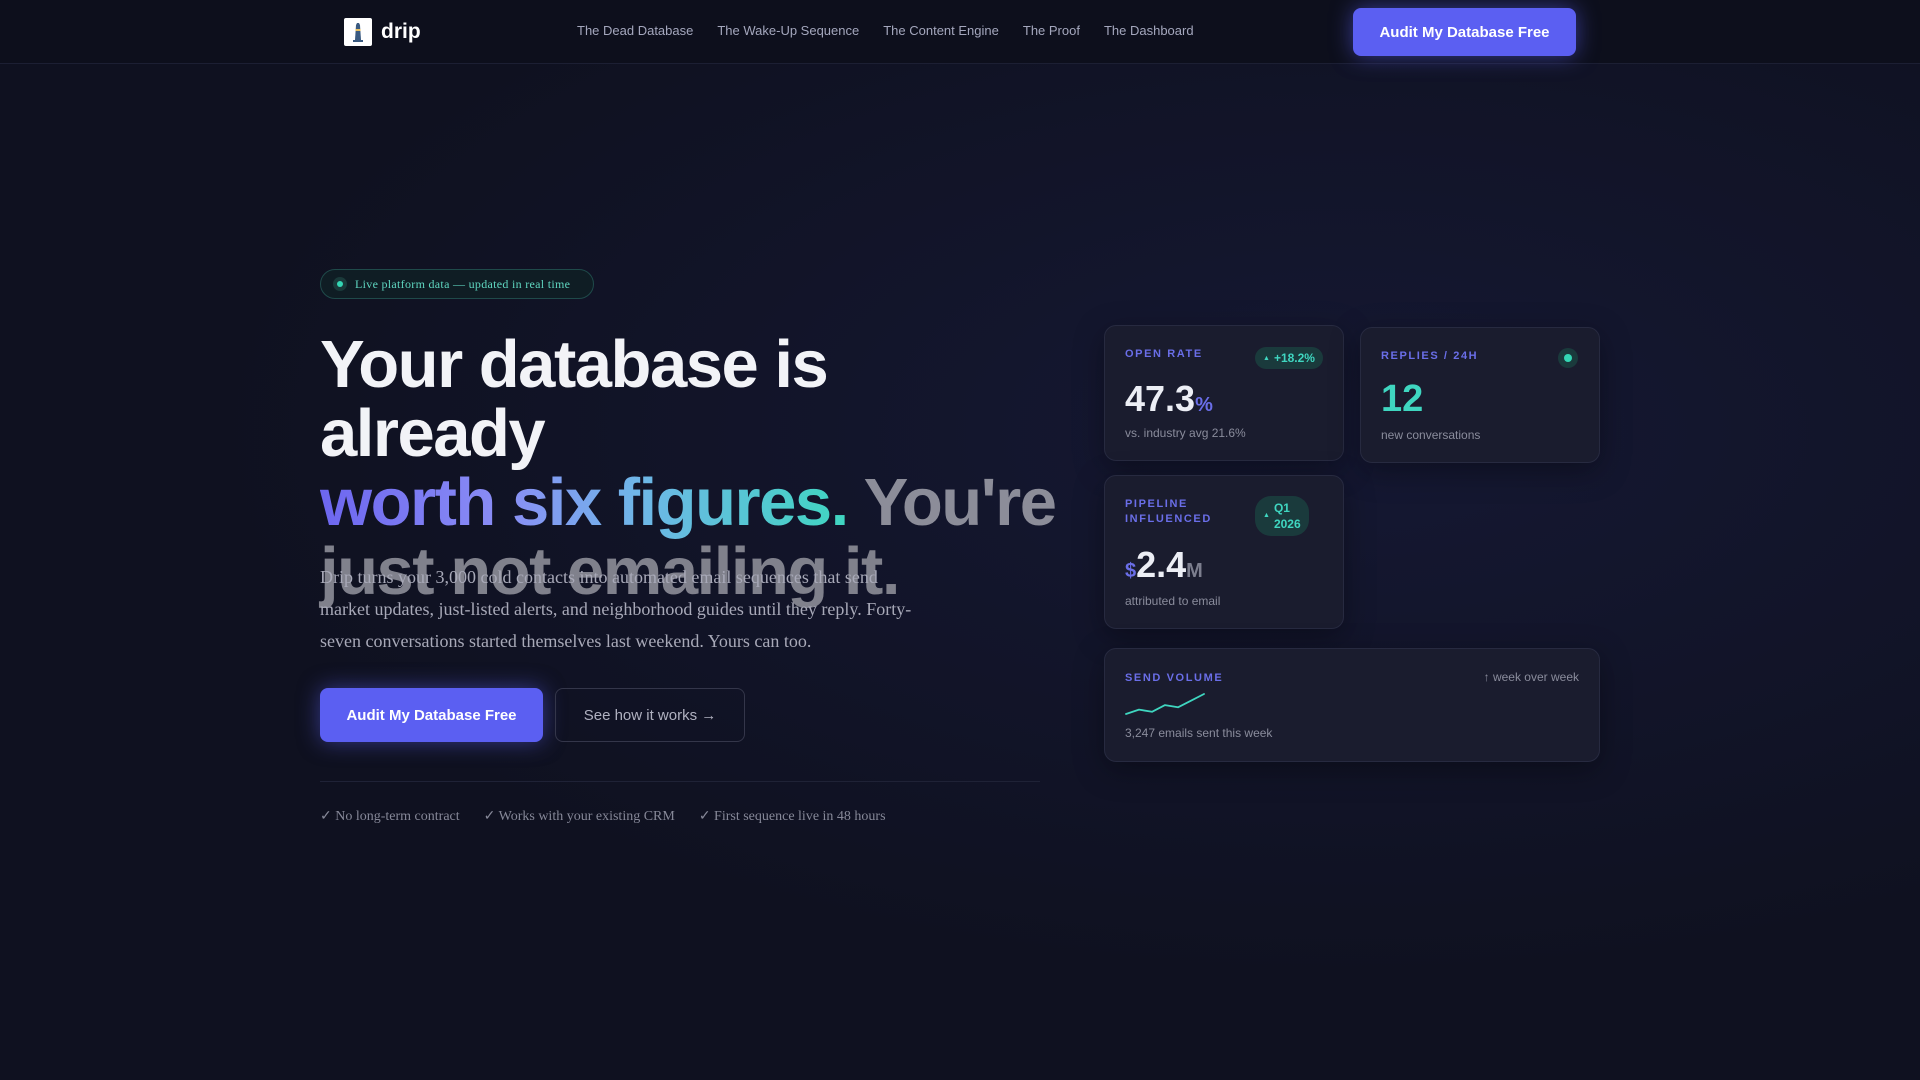 The width and height of the screenshot is (1920, 1080). I want to click on logo: drip, so click(382, 32).